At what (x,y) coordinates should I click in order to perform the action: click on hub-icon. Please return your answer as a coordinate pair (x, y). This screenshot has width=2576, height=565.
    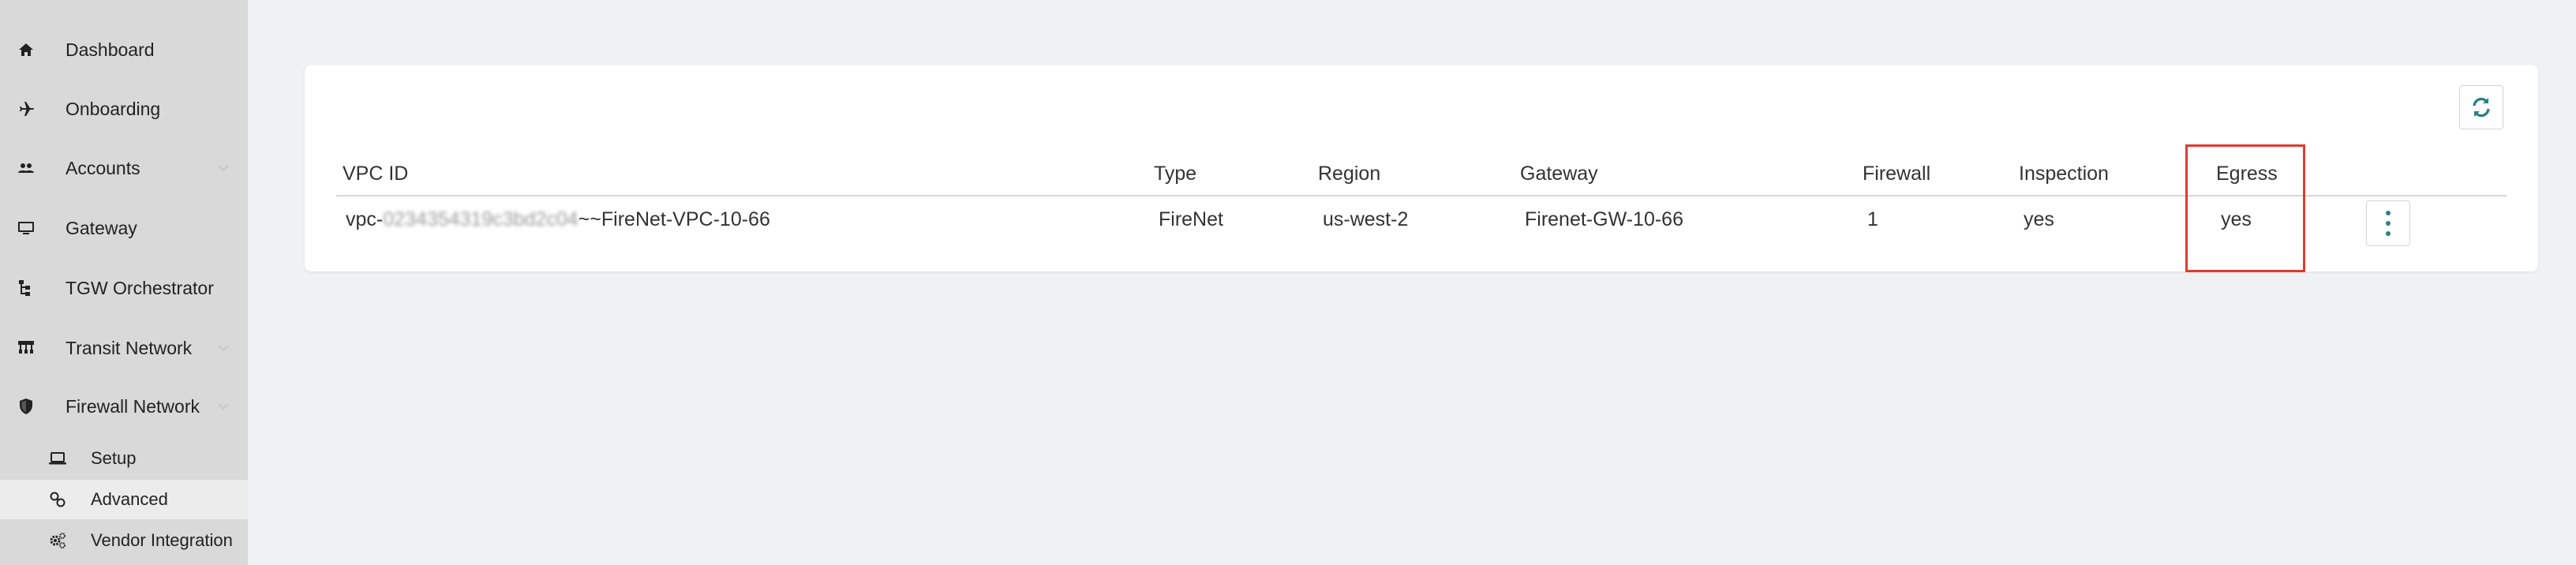
    Looking at the image, I should click on (26, 348).